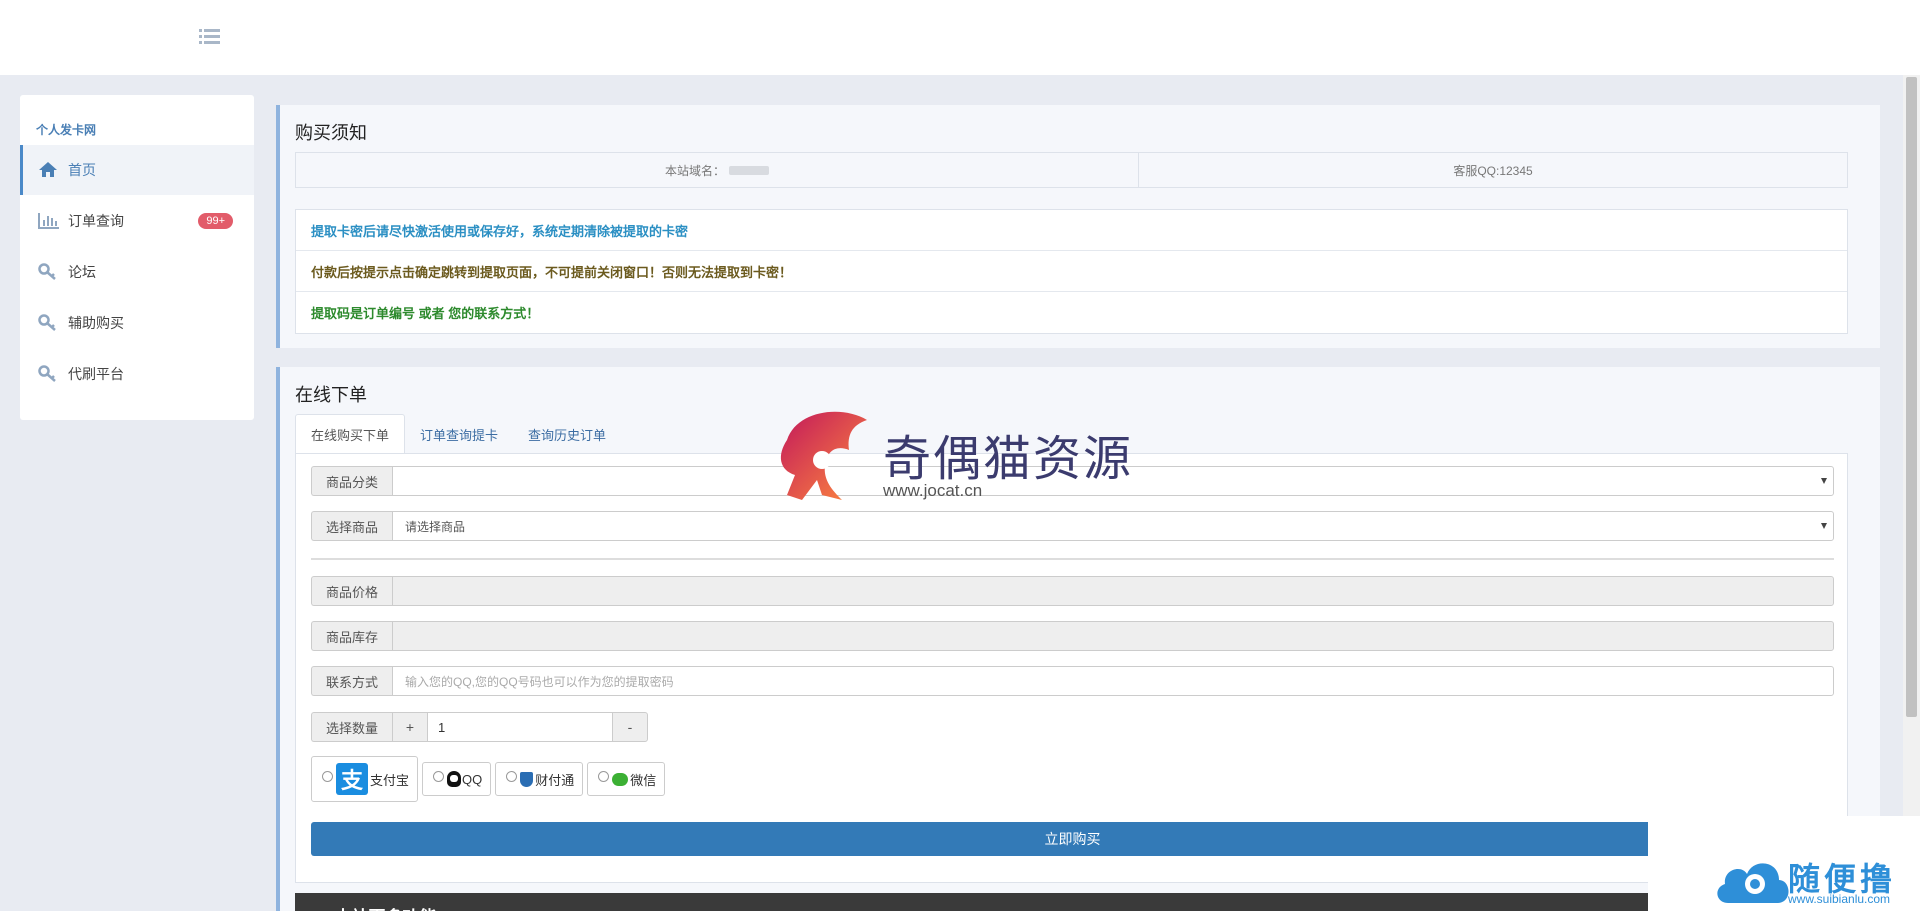 The height and width of the screenshot is (911, 1920). Describe the element at coordinates (49, 221) in the screenshot. I see `bar-chart-icon` at that location.